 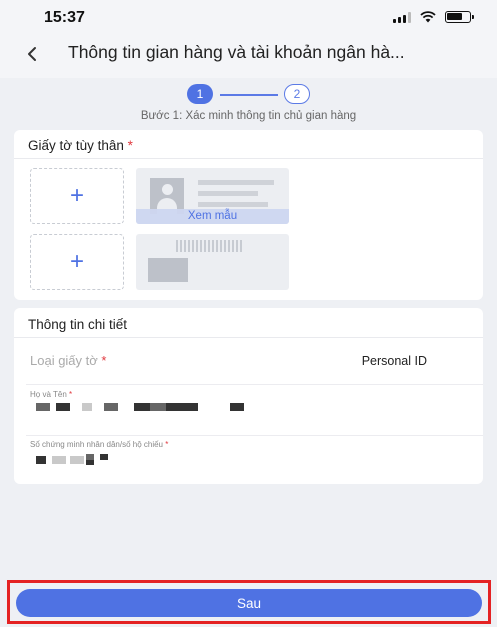 I want to click on full-name-label-text: Họ và Tên, so click(x=48, y=394).